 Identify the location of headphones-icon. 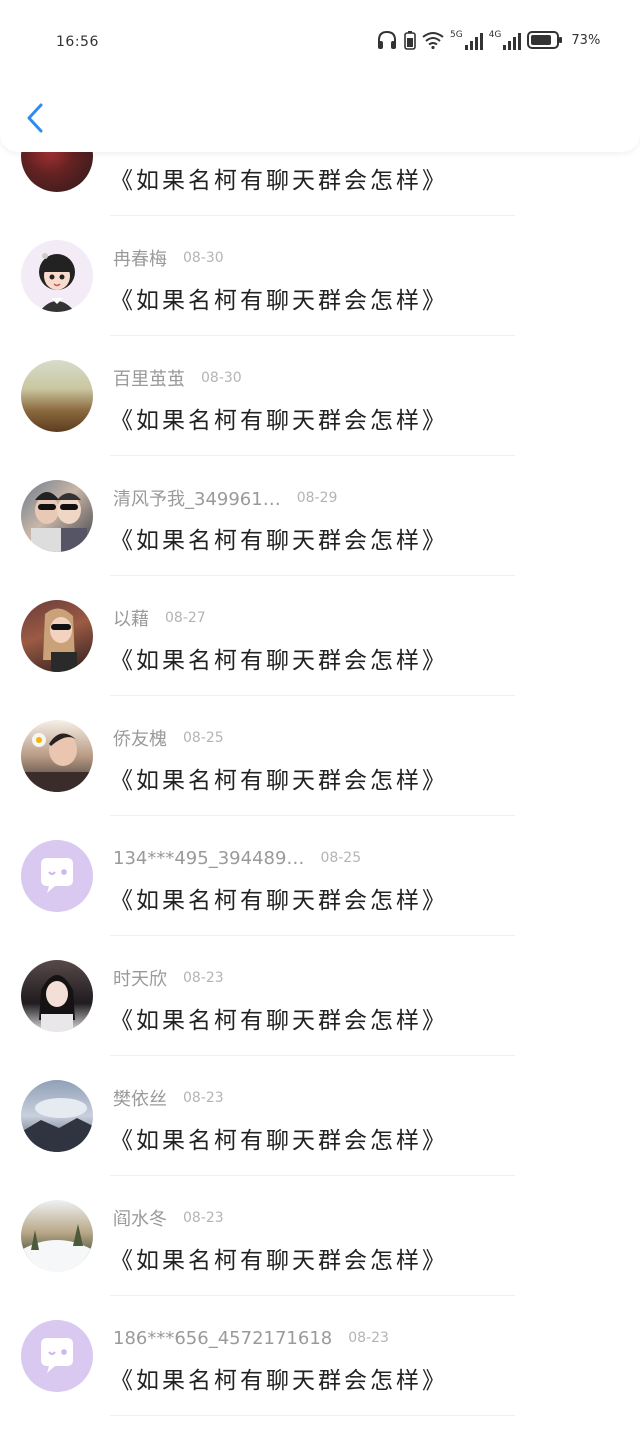
(387, 39).